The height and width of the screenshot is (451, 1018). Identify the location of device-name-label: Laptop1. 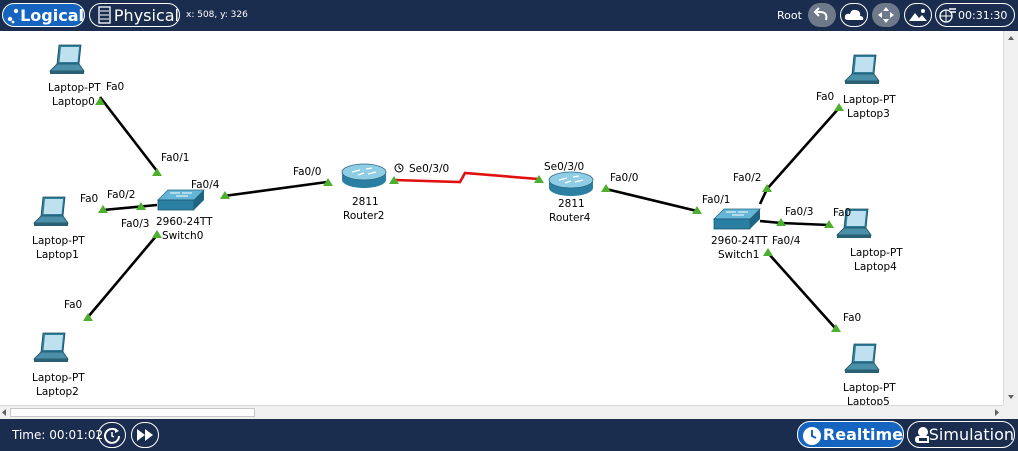
(57, 255).